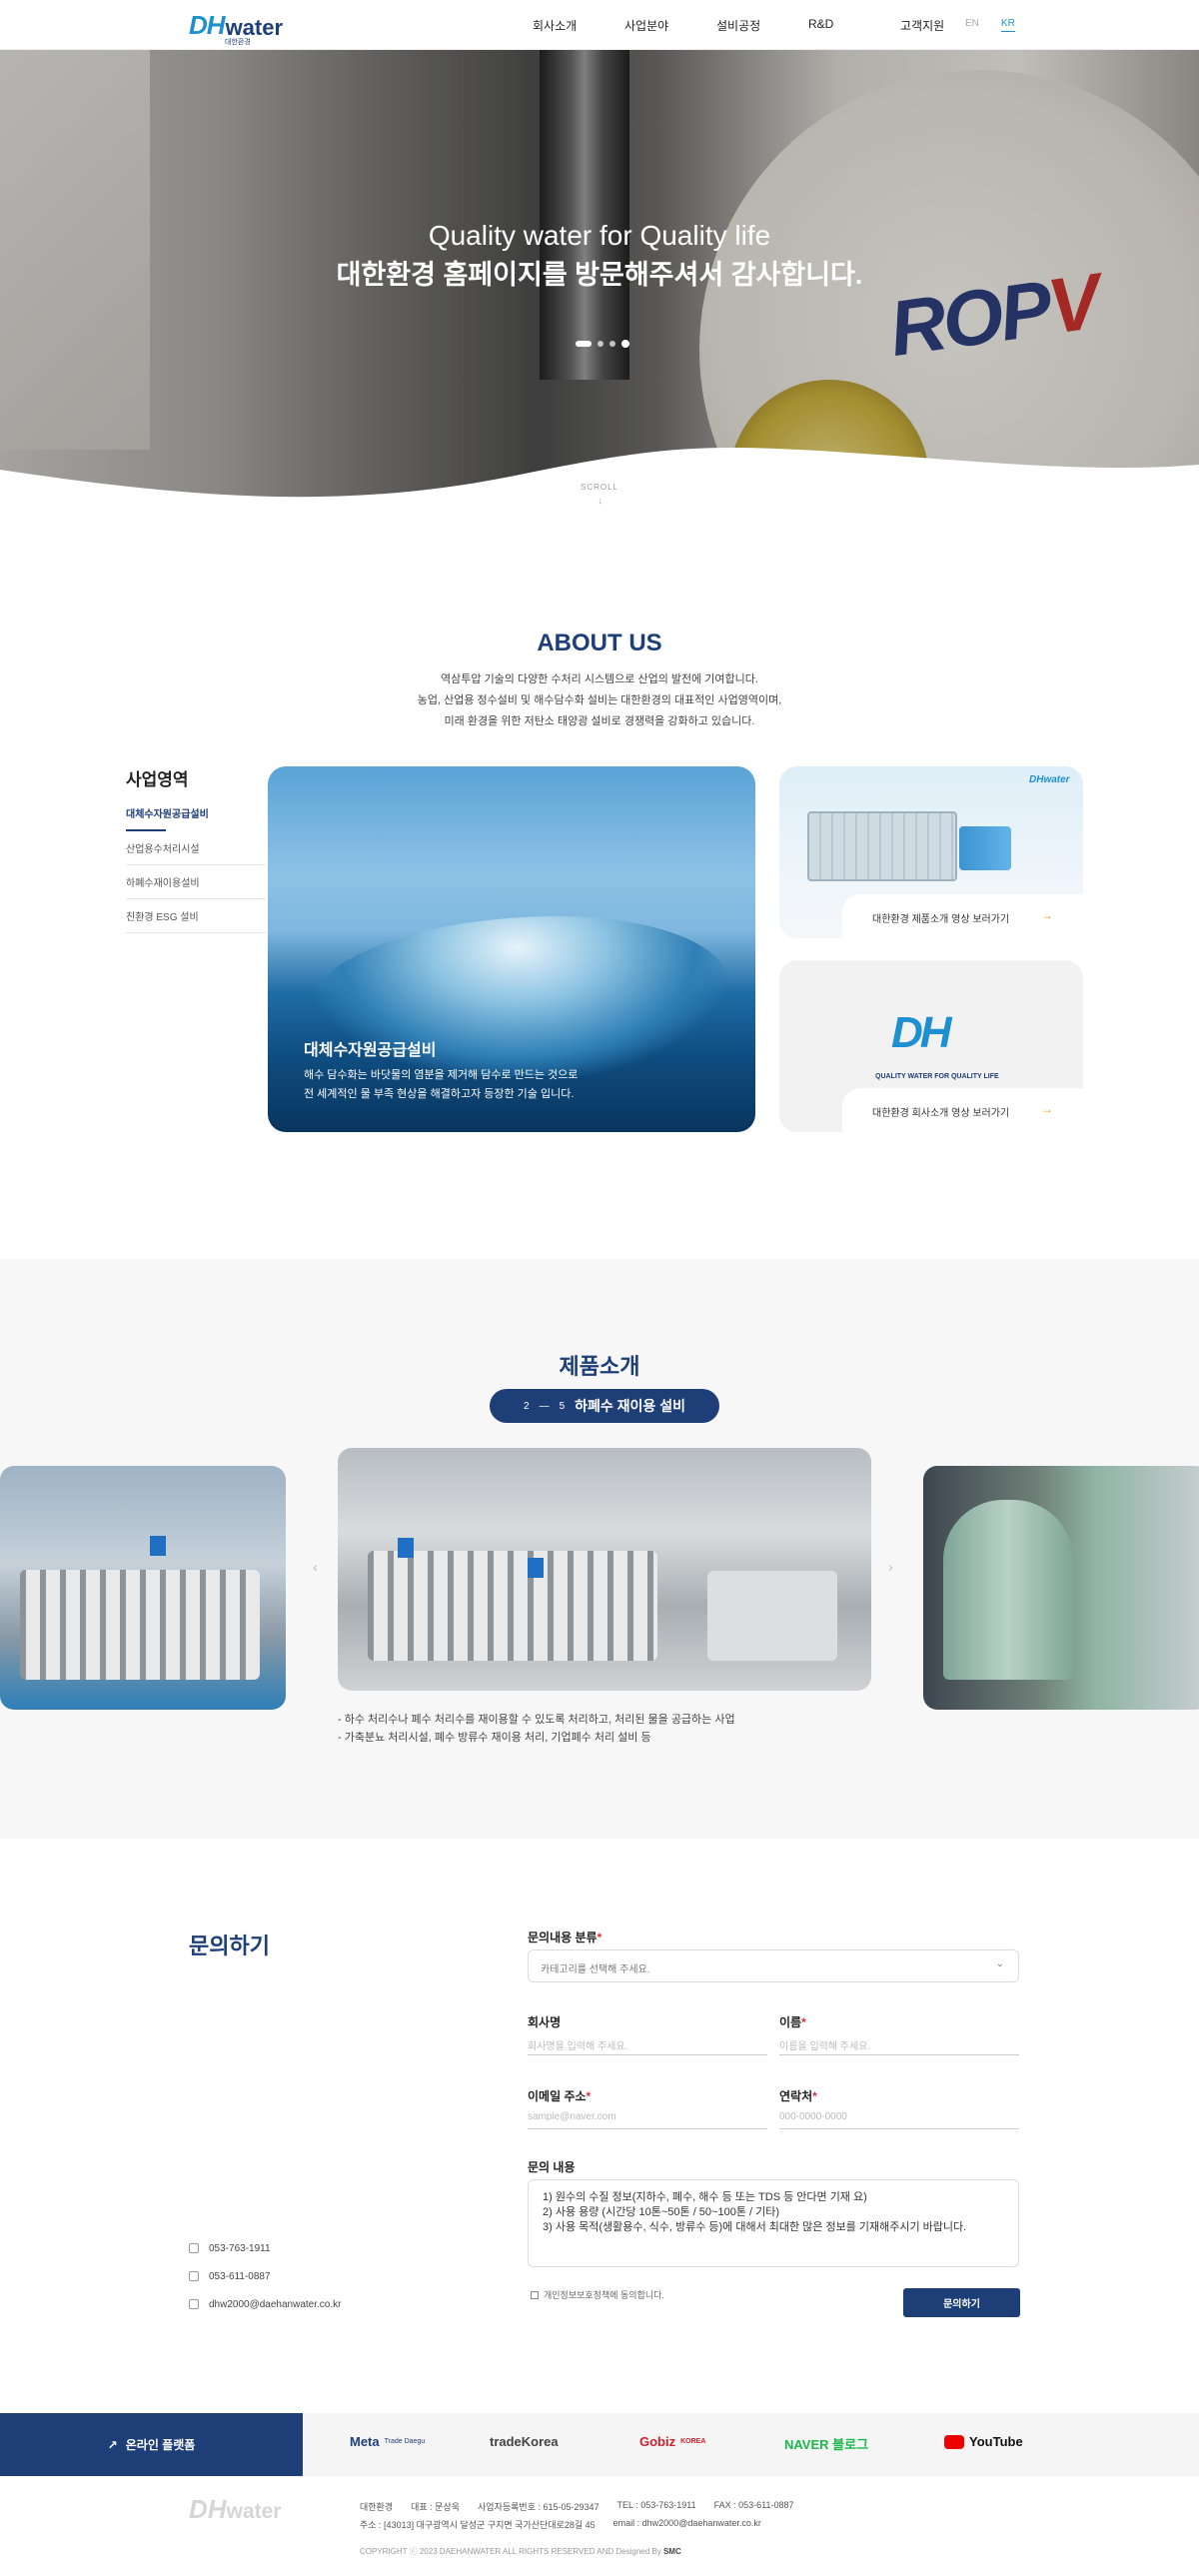 This screenshot has height=2576, width=1199. I want to click on product-slide-next, so click(1061, 1588).